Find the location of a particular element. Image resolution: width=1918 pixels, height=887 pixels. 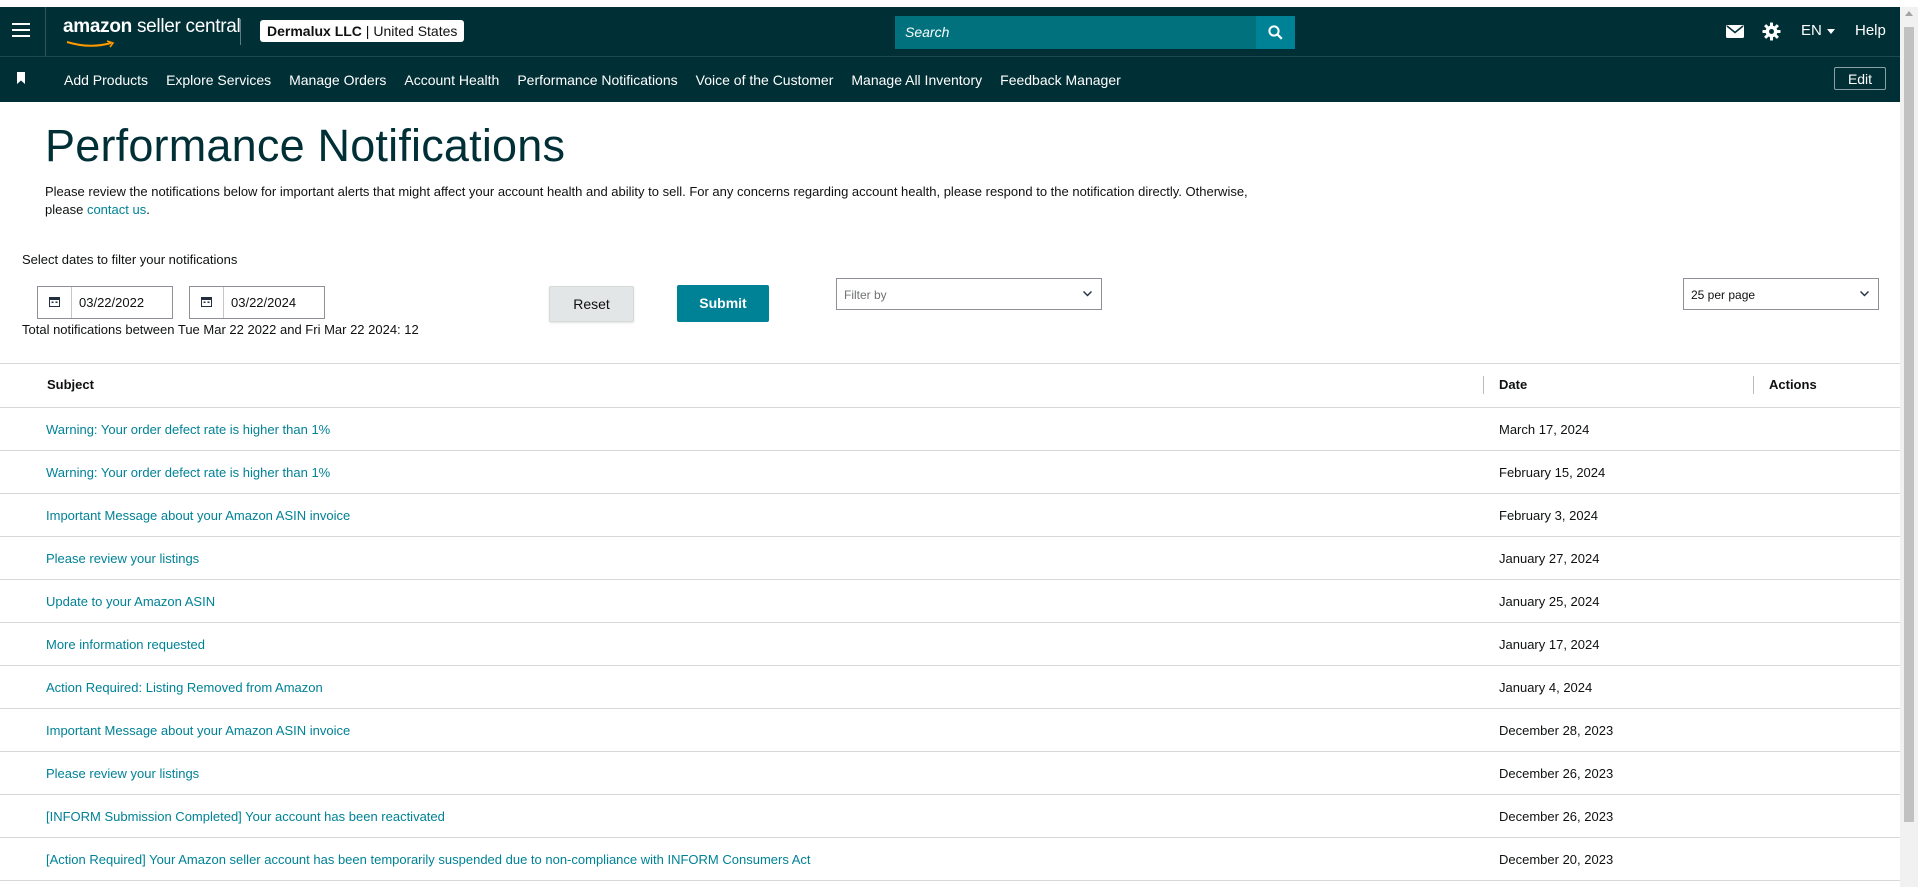

seller-central-logo: amazon seller central is located at coordinates (152, 32).